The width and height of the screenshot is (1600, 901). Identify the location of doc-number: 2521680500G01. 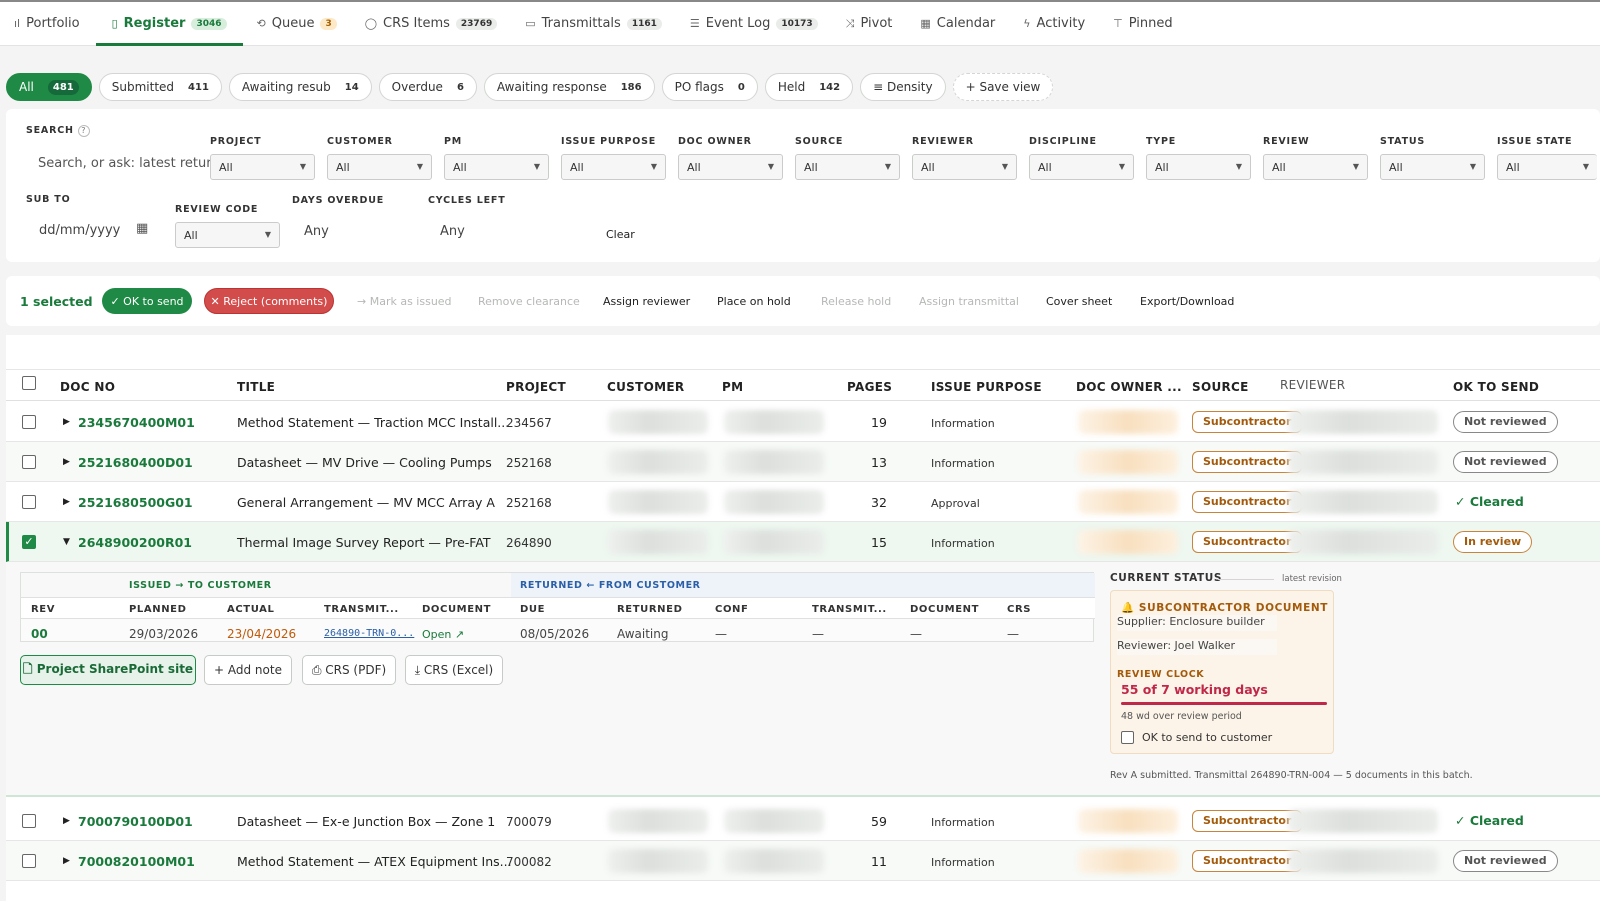
(135, 502).